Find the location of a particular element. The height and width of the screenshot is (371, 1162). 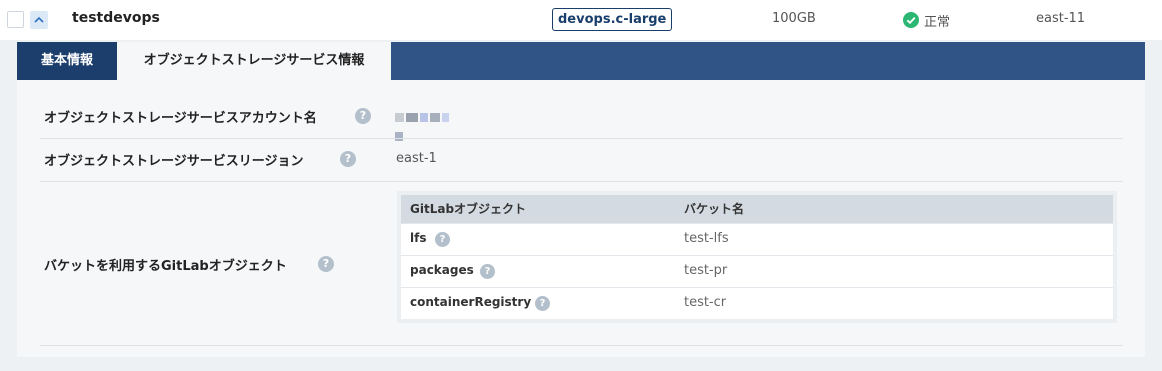

region-text: east-11 is located at coordinates (1061, 18).